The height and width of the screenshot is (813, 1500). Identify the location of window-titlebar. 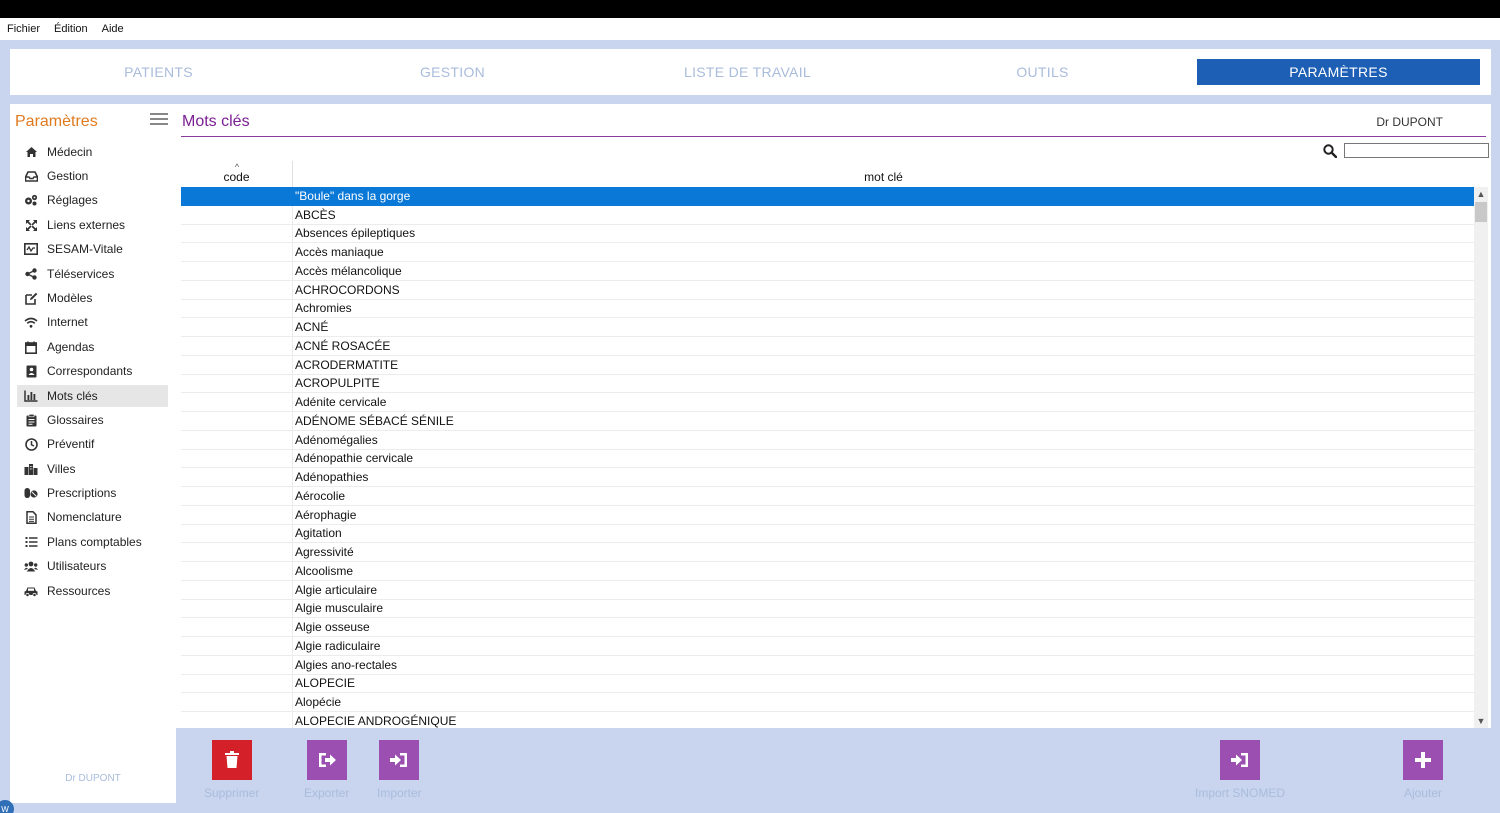
(750, 9).